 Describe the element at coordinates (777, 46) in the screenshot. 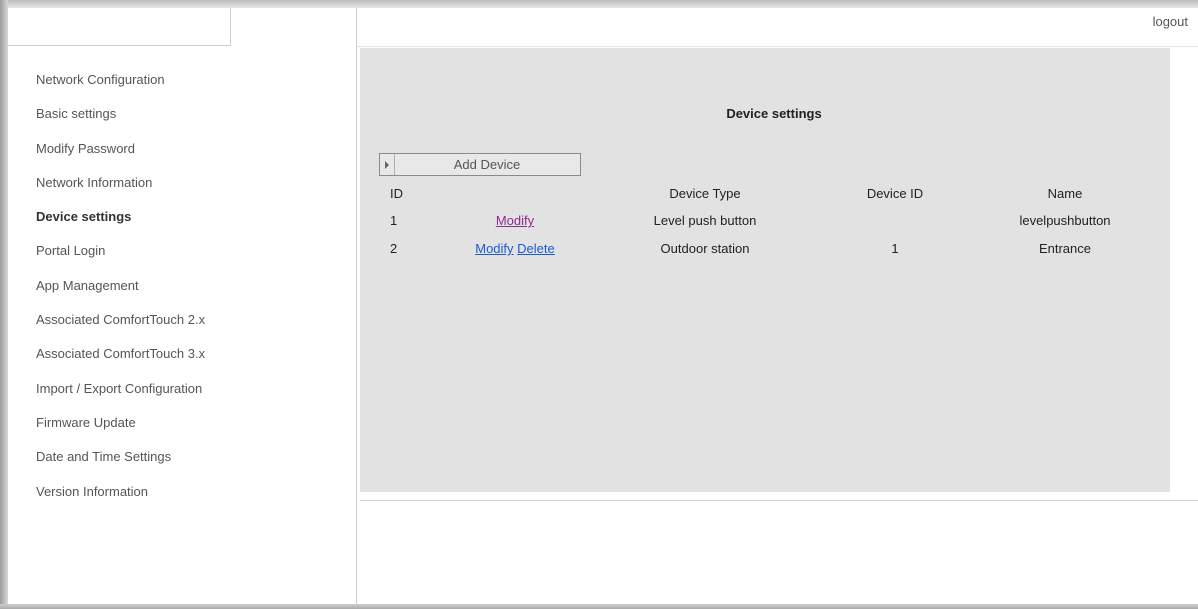

I see `header-divider` at that location.